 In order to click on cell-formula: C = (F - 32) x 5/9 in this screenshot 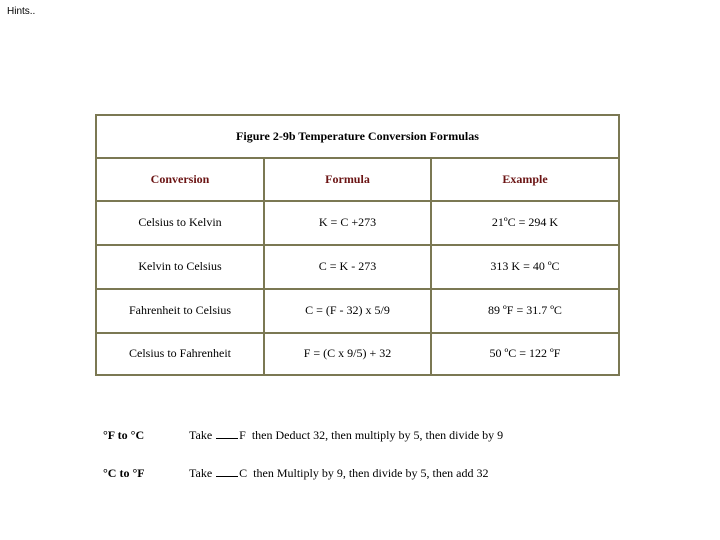, I will do `click(347, 310)`.